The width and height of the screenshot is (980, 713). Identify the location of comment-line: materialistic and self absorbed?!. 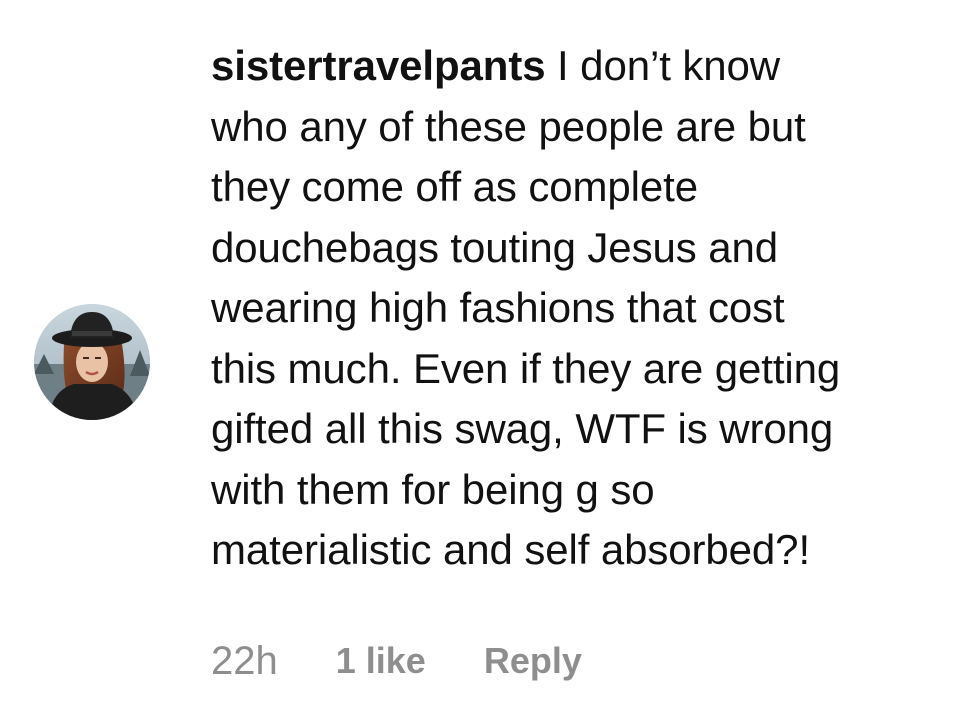
(511, 549).